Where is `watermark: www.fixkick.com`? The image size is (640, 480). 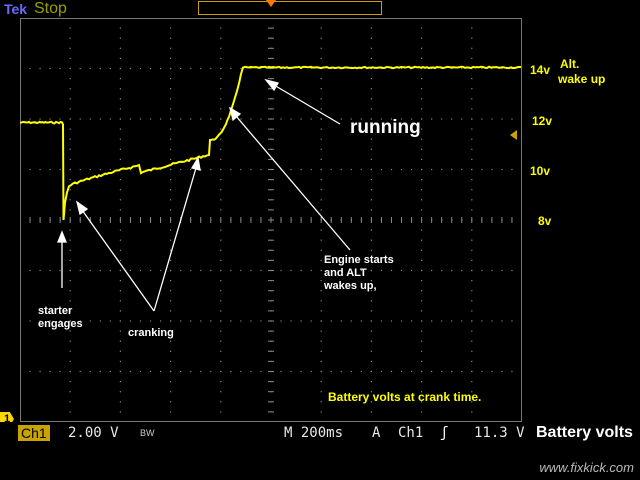 watermark: www.fixkick.com is located at coordinates (586, 467).